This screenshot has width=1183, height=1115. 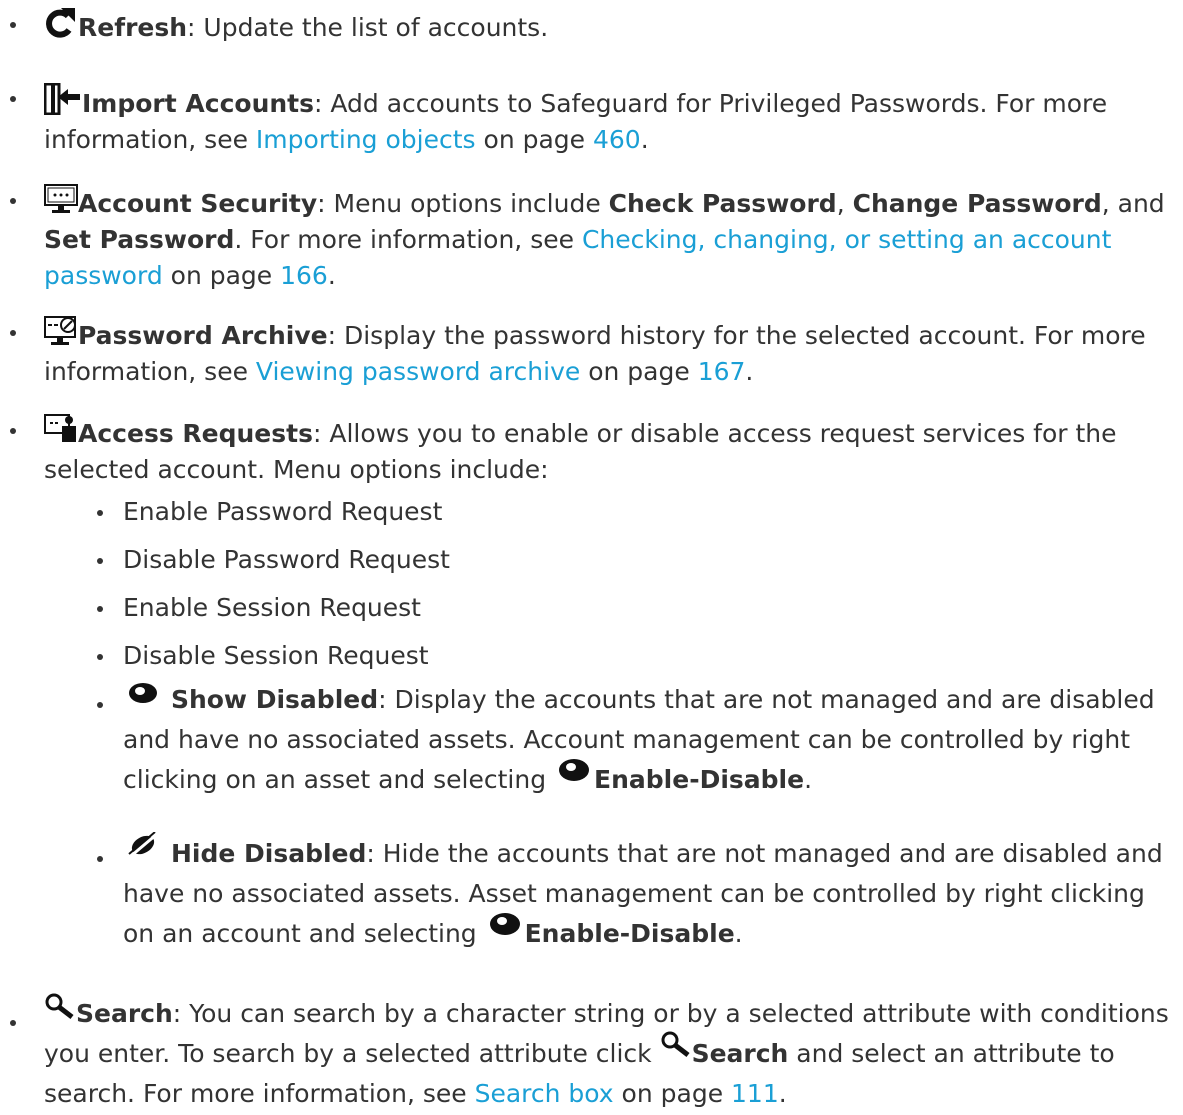 I want to click on eye-slash-icon, so click(x=143, y=845).